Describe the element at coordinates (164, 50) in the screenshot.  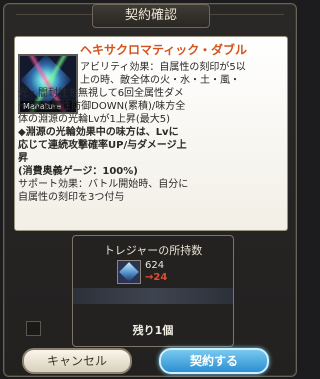
I see `skill-name: ヘキサクロマティック・ダブル` at that location.